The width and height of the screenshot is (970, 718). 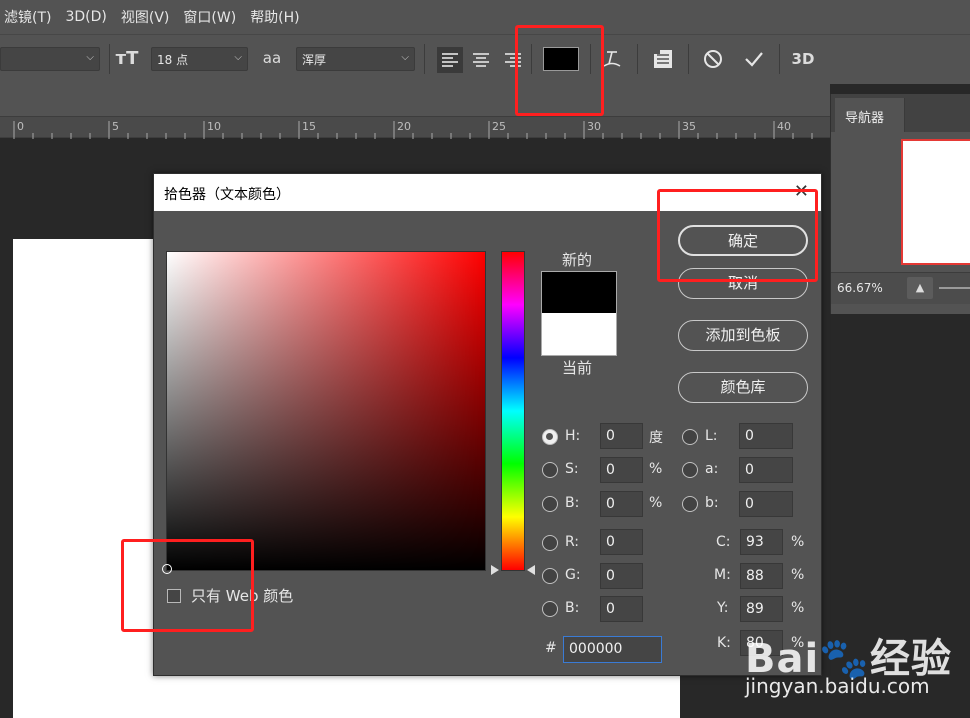 What do you see at coordinates (551, 648) in the screenshot?
I see `hex-hash-label: #` at bounding box center [551, 648].